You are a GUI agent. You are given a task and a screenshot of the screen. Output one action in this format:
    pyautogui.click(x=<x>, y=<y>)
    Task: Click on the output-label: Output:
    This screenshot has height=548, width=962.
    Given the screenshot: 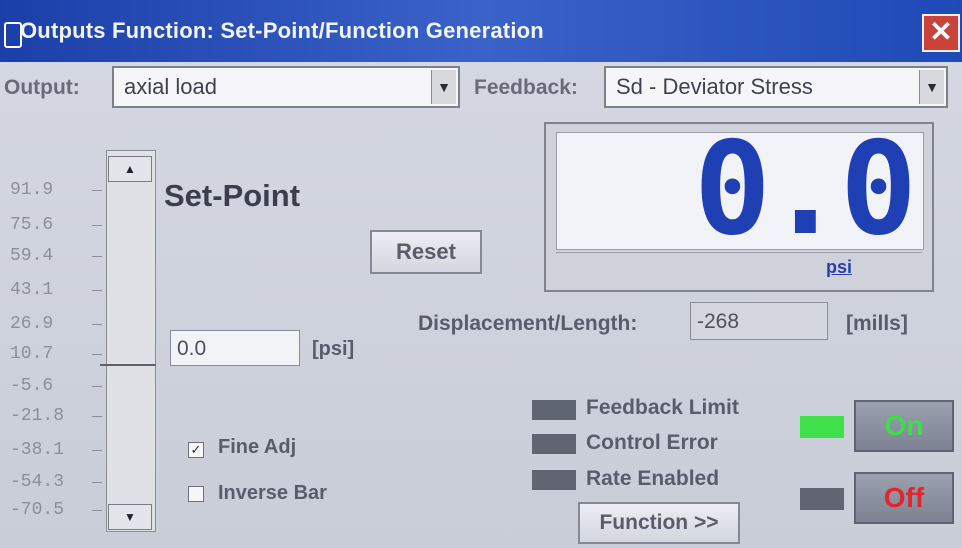 What is the action you would take?
    pyautogui.click(x=42, y=87)
    